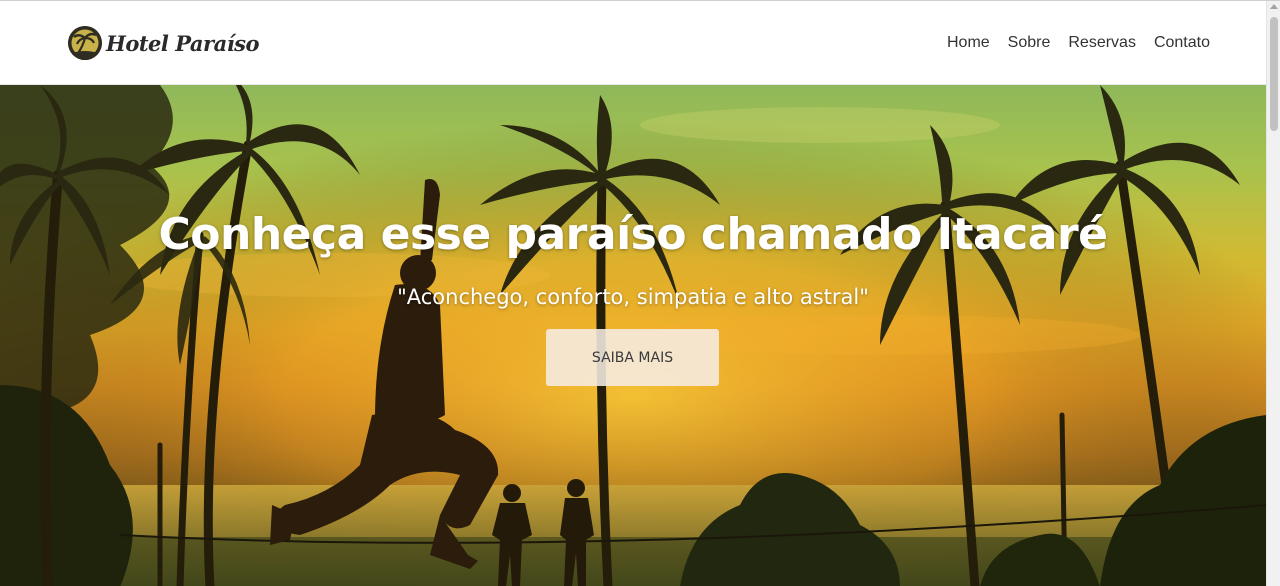 This screenshot has height=586, width=1280. Describe the element at coordinates (1182, 43) in the screenshot. I see `nav-link-contato: Contato` at that location.